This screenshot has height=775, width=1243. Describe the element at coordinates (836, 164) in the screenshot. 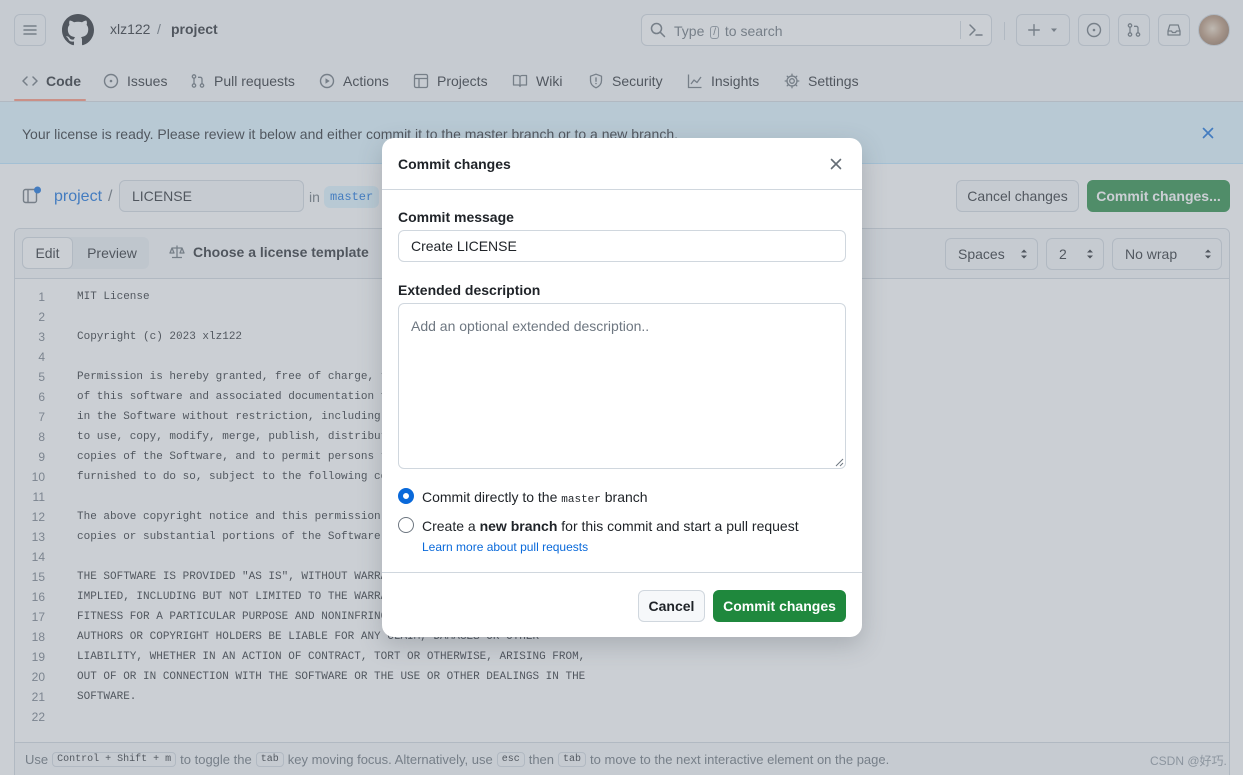

I see `close-icon` at that location.